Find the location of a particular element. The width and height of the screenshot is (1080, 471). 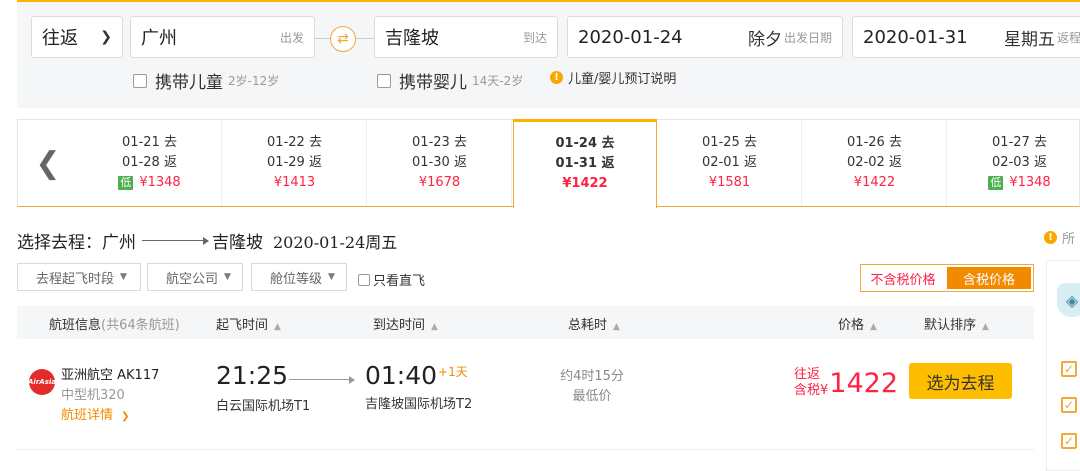

return-date-input: 2020-01-31 星期五 返程 is located at coordinates (966, 37).